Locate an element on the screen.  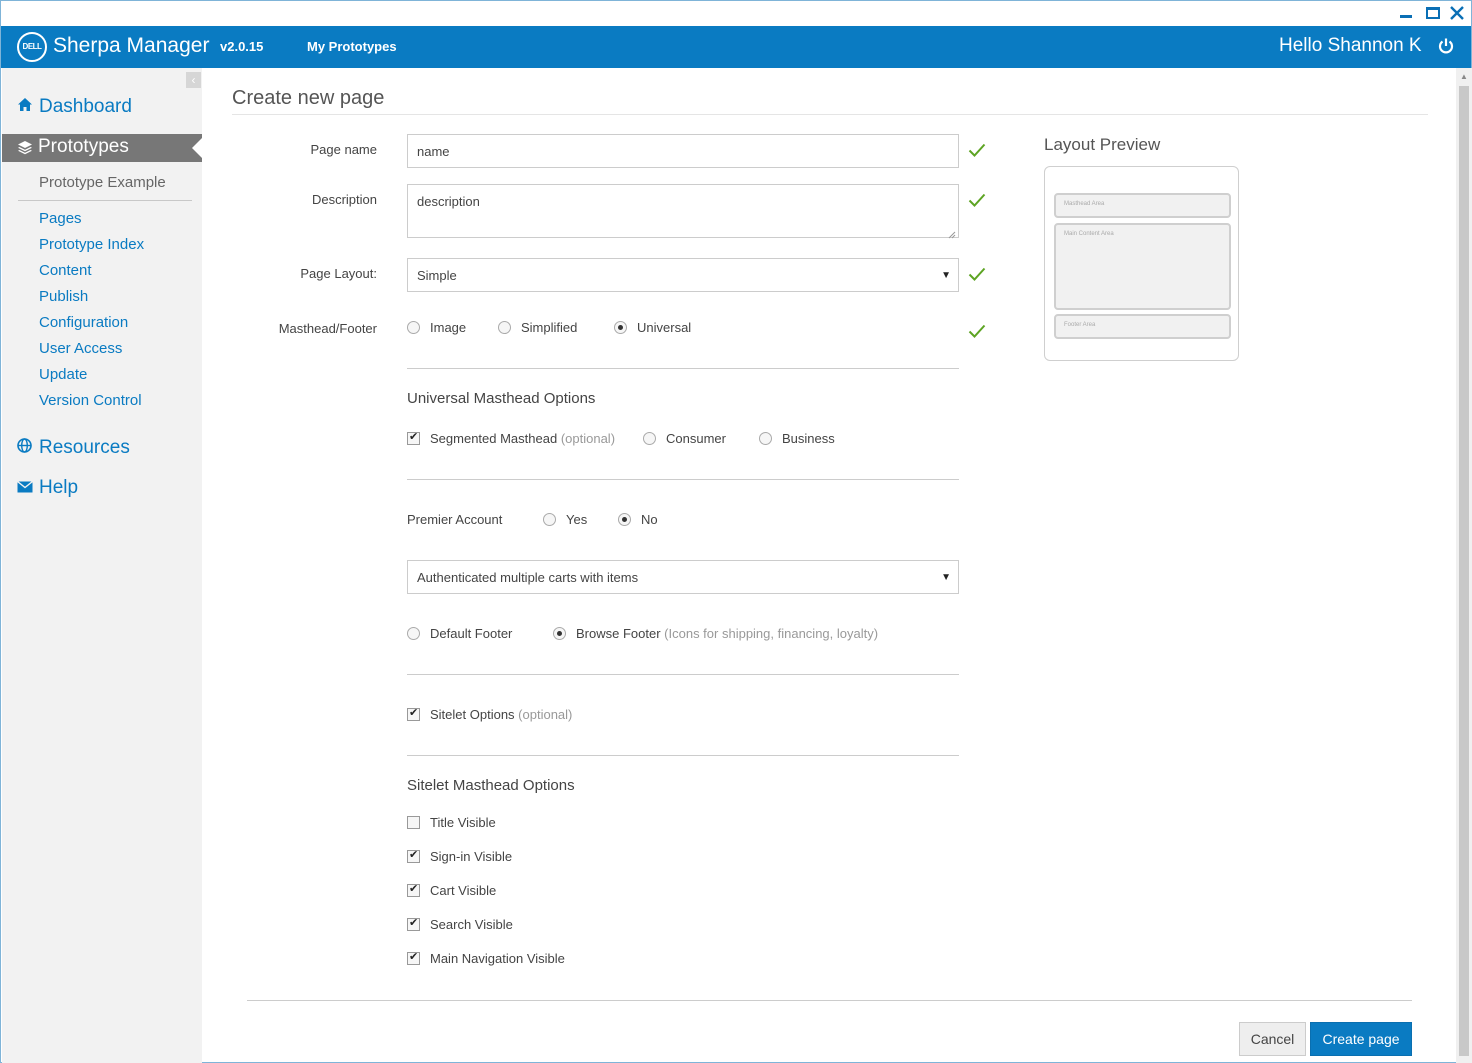
masthead-option-image: Image is located at coordinates (436, 327).